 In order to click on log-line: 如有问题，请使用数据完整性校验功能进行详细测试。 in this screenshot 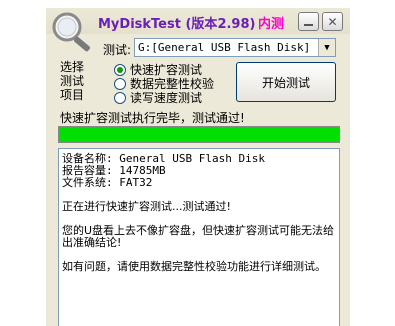, I will do `click(194, 266)`.